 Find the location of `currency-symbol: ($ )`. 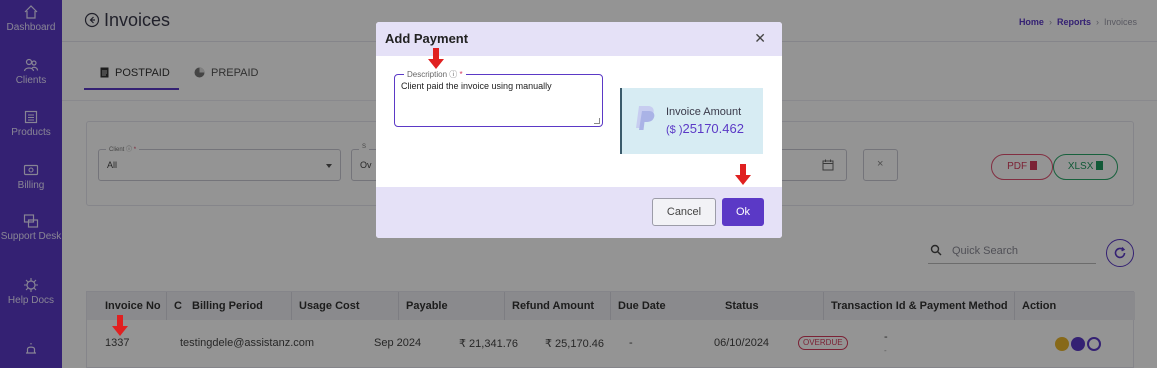

currency-symbol: ($ ) is located at coordinates (674, 130).